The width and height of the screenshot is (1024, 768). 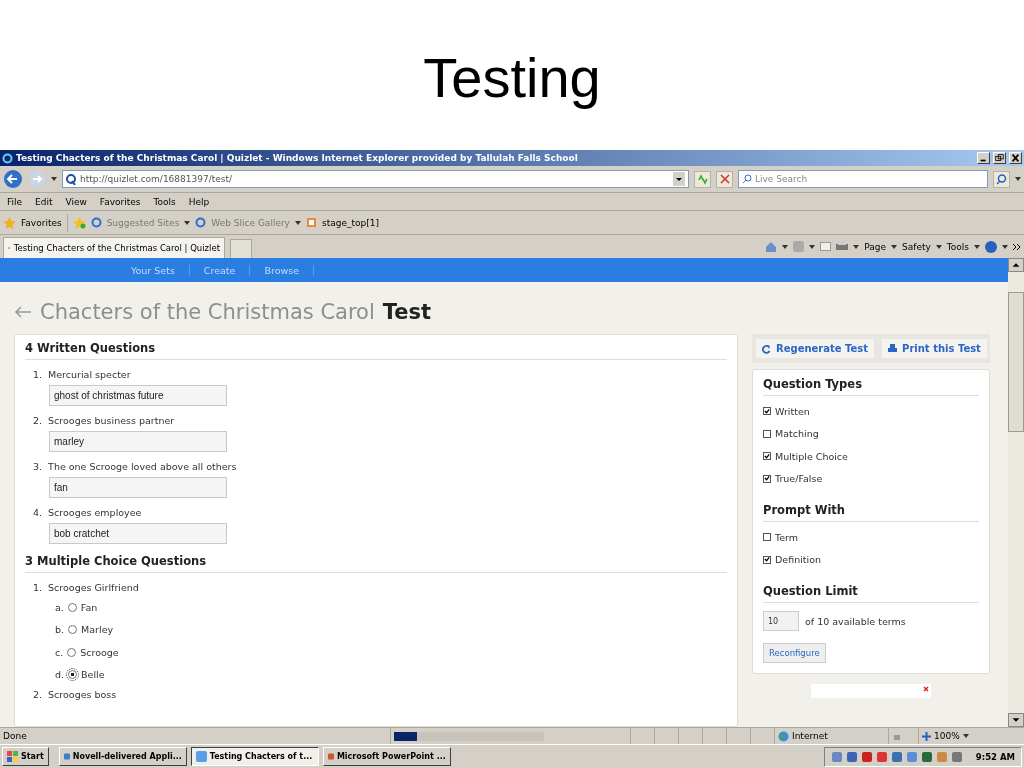 I want to click on limit-field: 10, so click(x=781, y=621).